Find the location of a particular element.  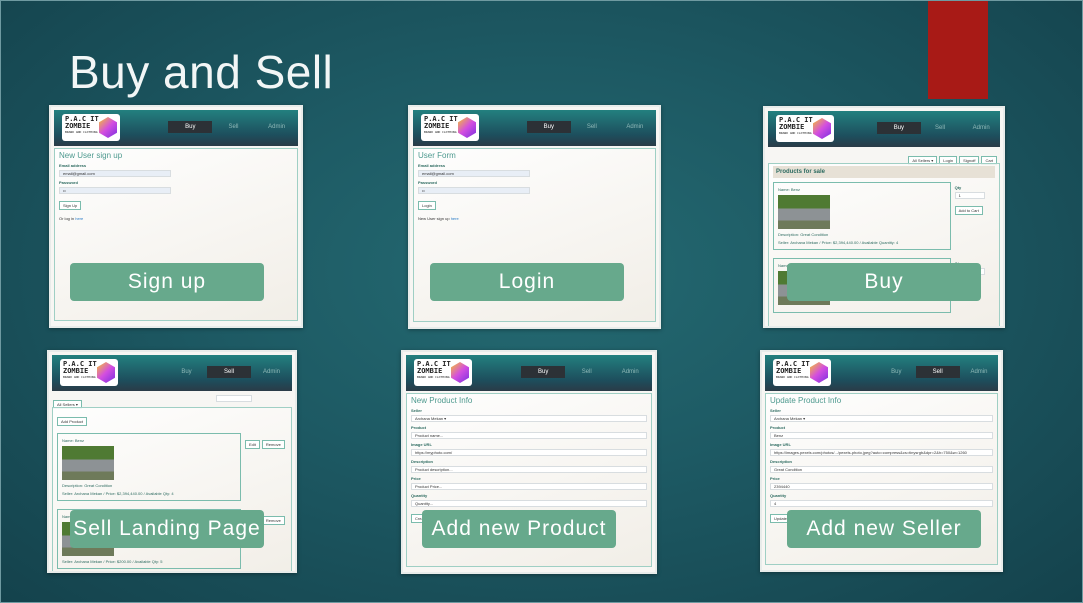

slide-title: Buy and Sell is located at coordinates (201, 72).